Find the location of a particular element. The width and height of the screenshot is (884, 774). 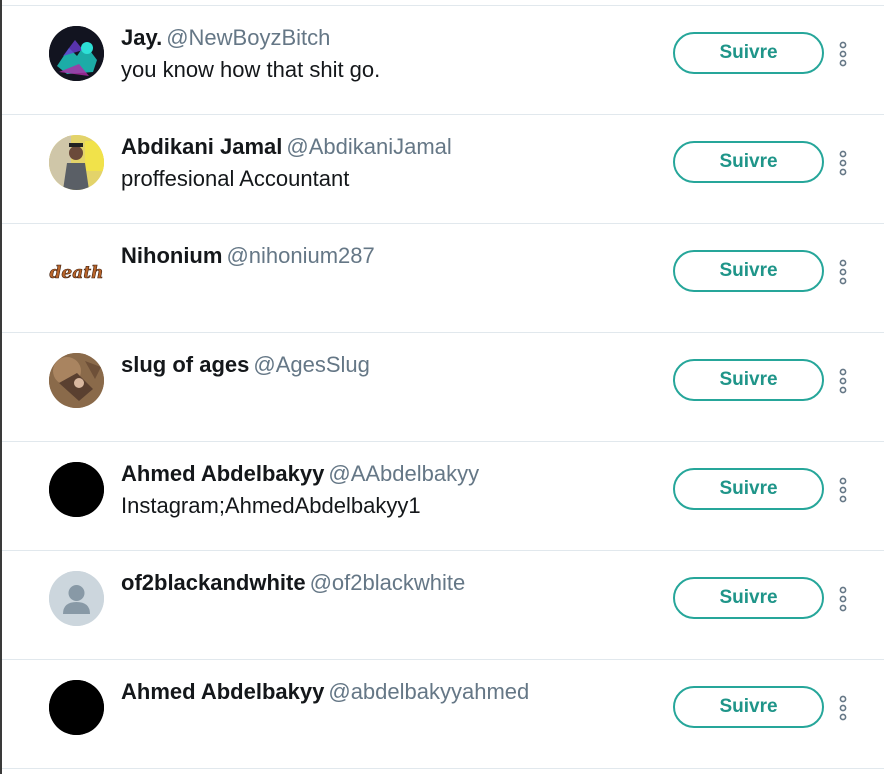

list-item: of2blackandwhite @of2blackwhite Suivre is located at coordinates (443, 605).